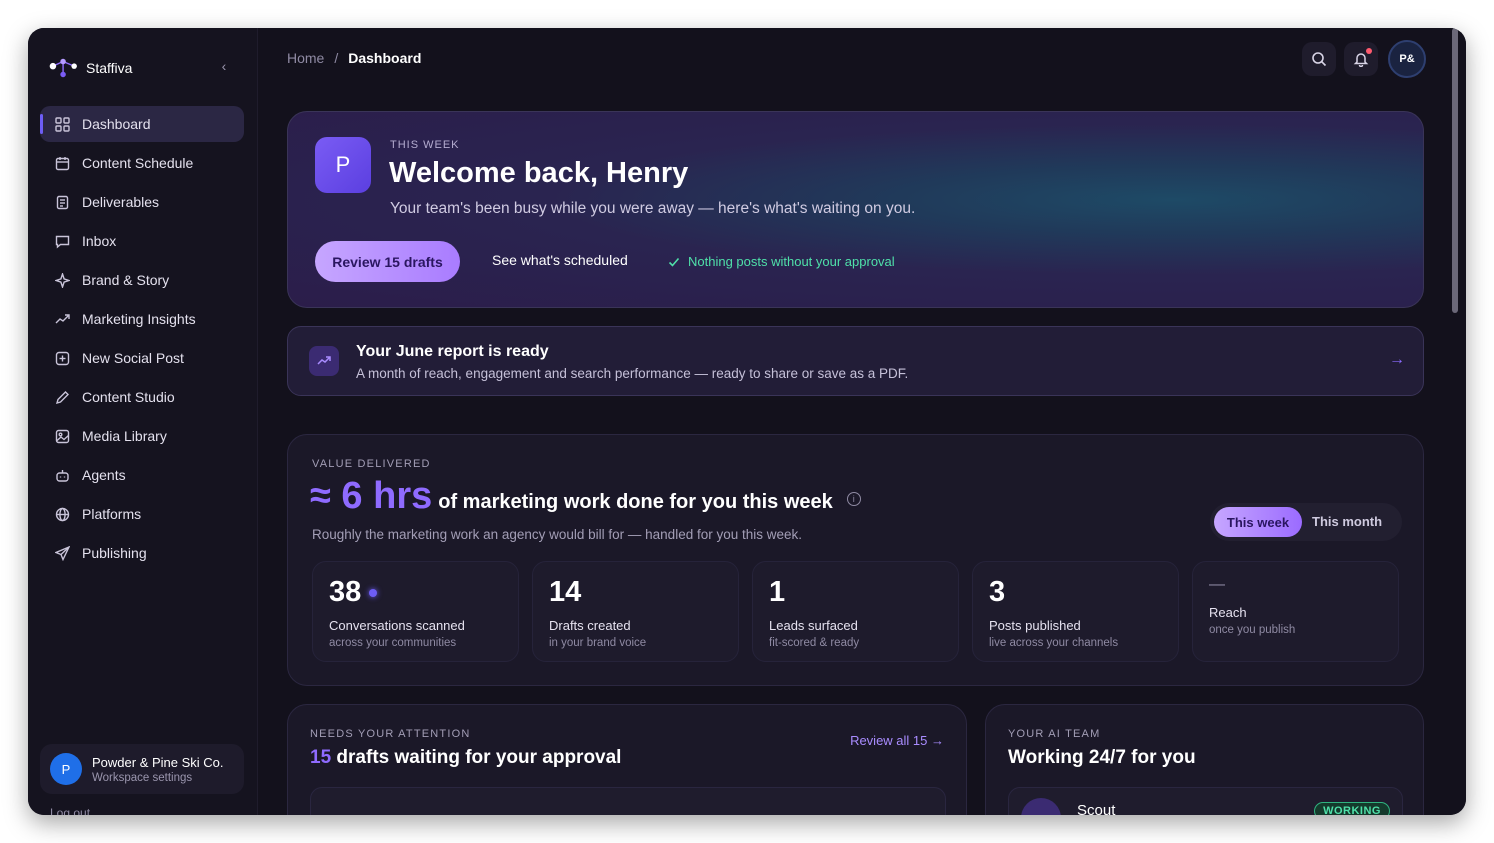 The image size is (1494, 843). What do you see at coordinates (62, 319) in the screenshot?
I see `trend-icon` at bounding box center [62, 319].